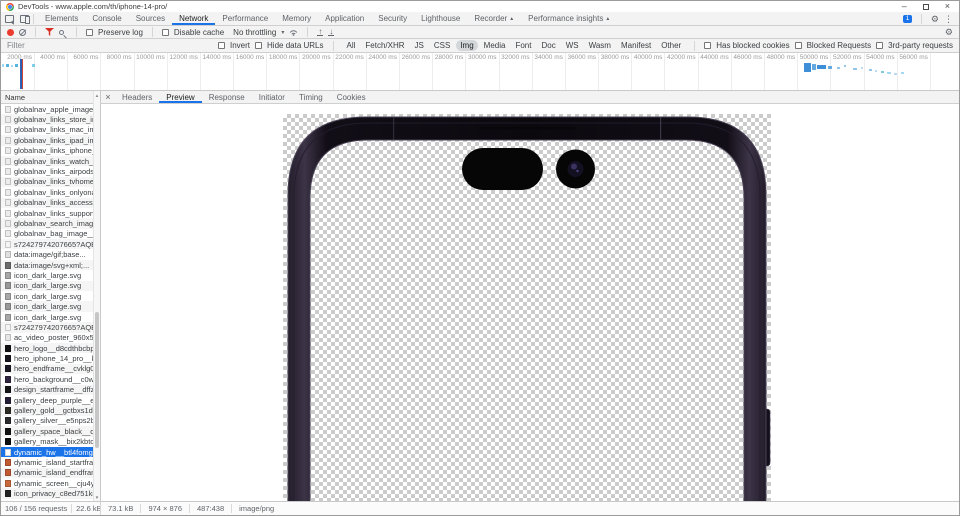  I want to click on filter-input, so click(110, 45).